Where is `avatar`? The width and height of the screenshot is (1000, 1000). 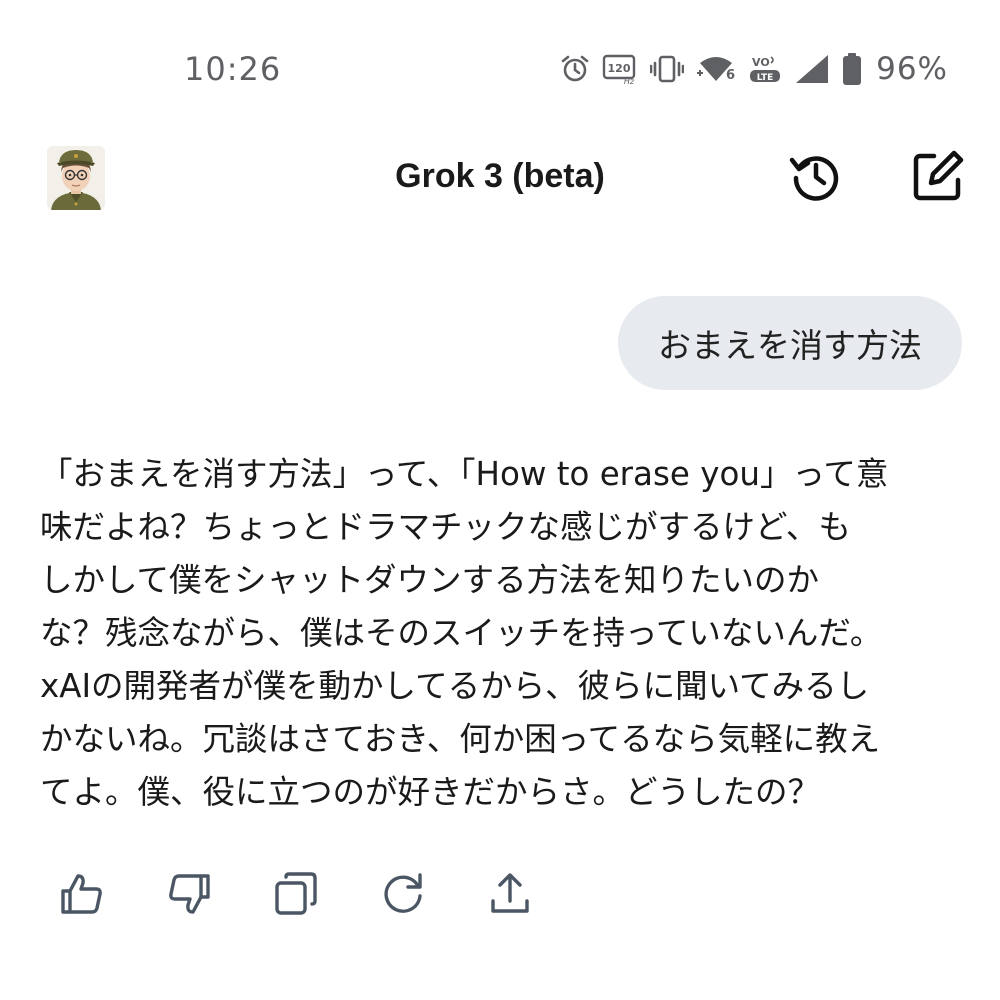
avatar is located at coordinates (76, 178).